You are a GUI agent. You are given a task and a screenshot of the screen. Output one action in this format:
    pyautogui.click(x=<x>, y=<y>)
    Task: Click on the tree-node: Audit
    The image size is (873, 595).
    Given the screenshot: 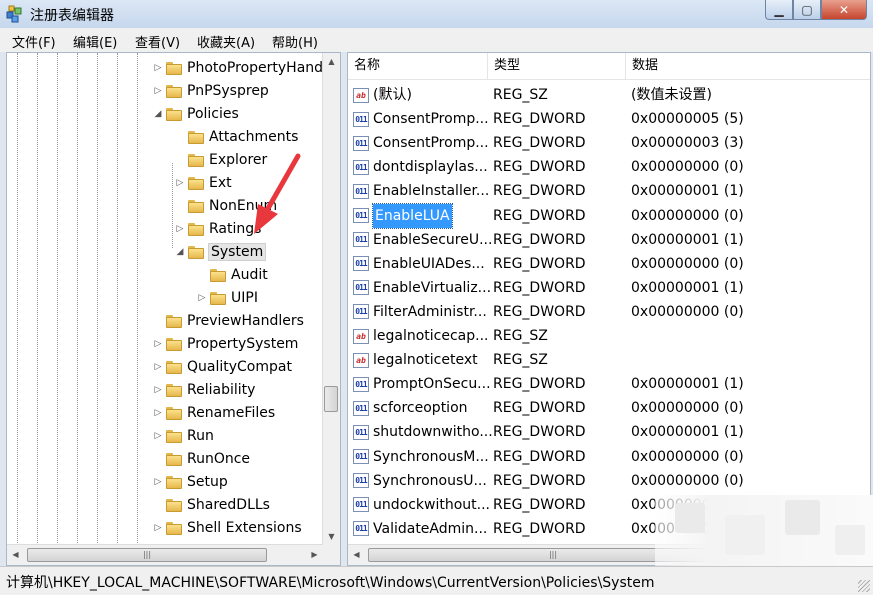 What is the action you would take?
    pyautogui.click(x=232, y=275)
    